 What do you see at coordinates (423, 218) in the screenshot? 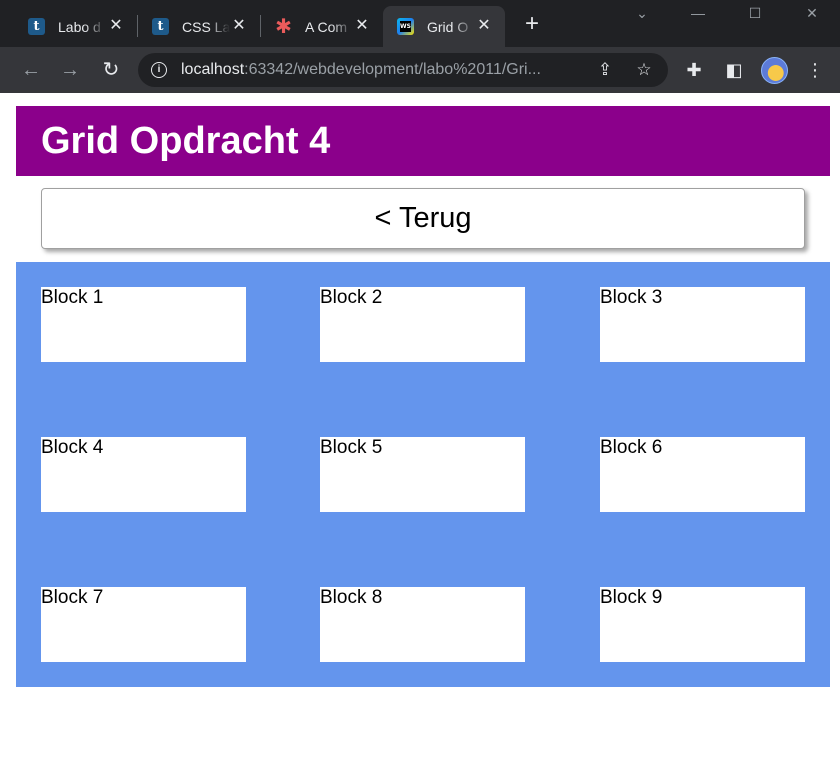
I see `back-button: < Terug` at bounding box center [423, 218].